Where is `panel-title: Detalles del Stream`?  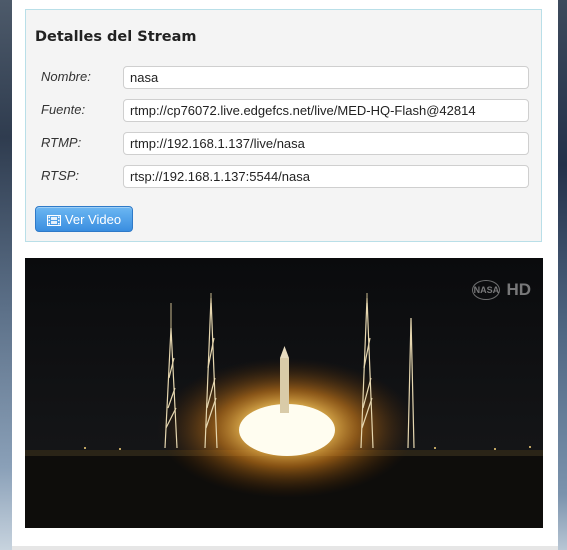 panel-title: Detalles del Stream is located at coordinates (116, 37).